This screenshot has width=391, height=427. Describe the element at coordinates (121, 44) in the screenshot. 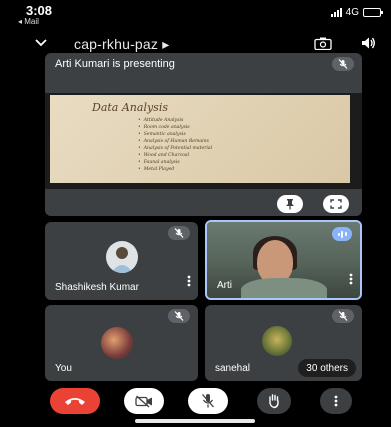

I see `meeting-code: cap-rkhu-paz ▸` at that location.